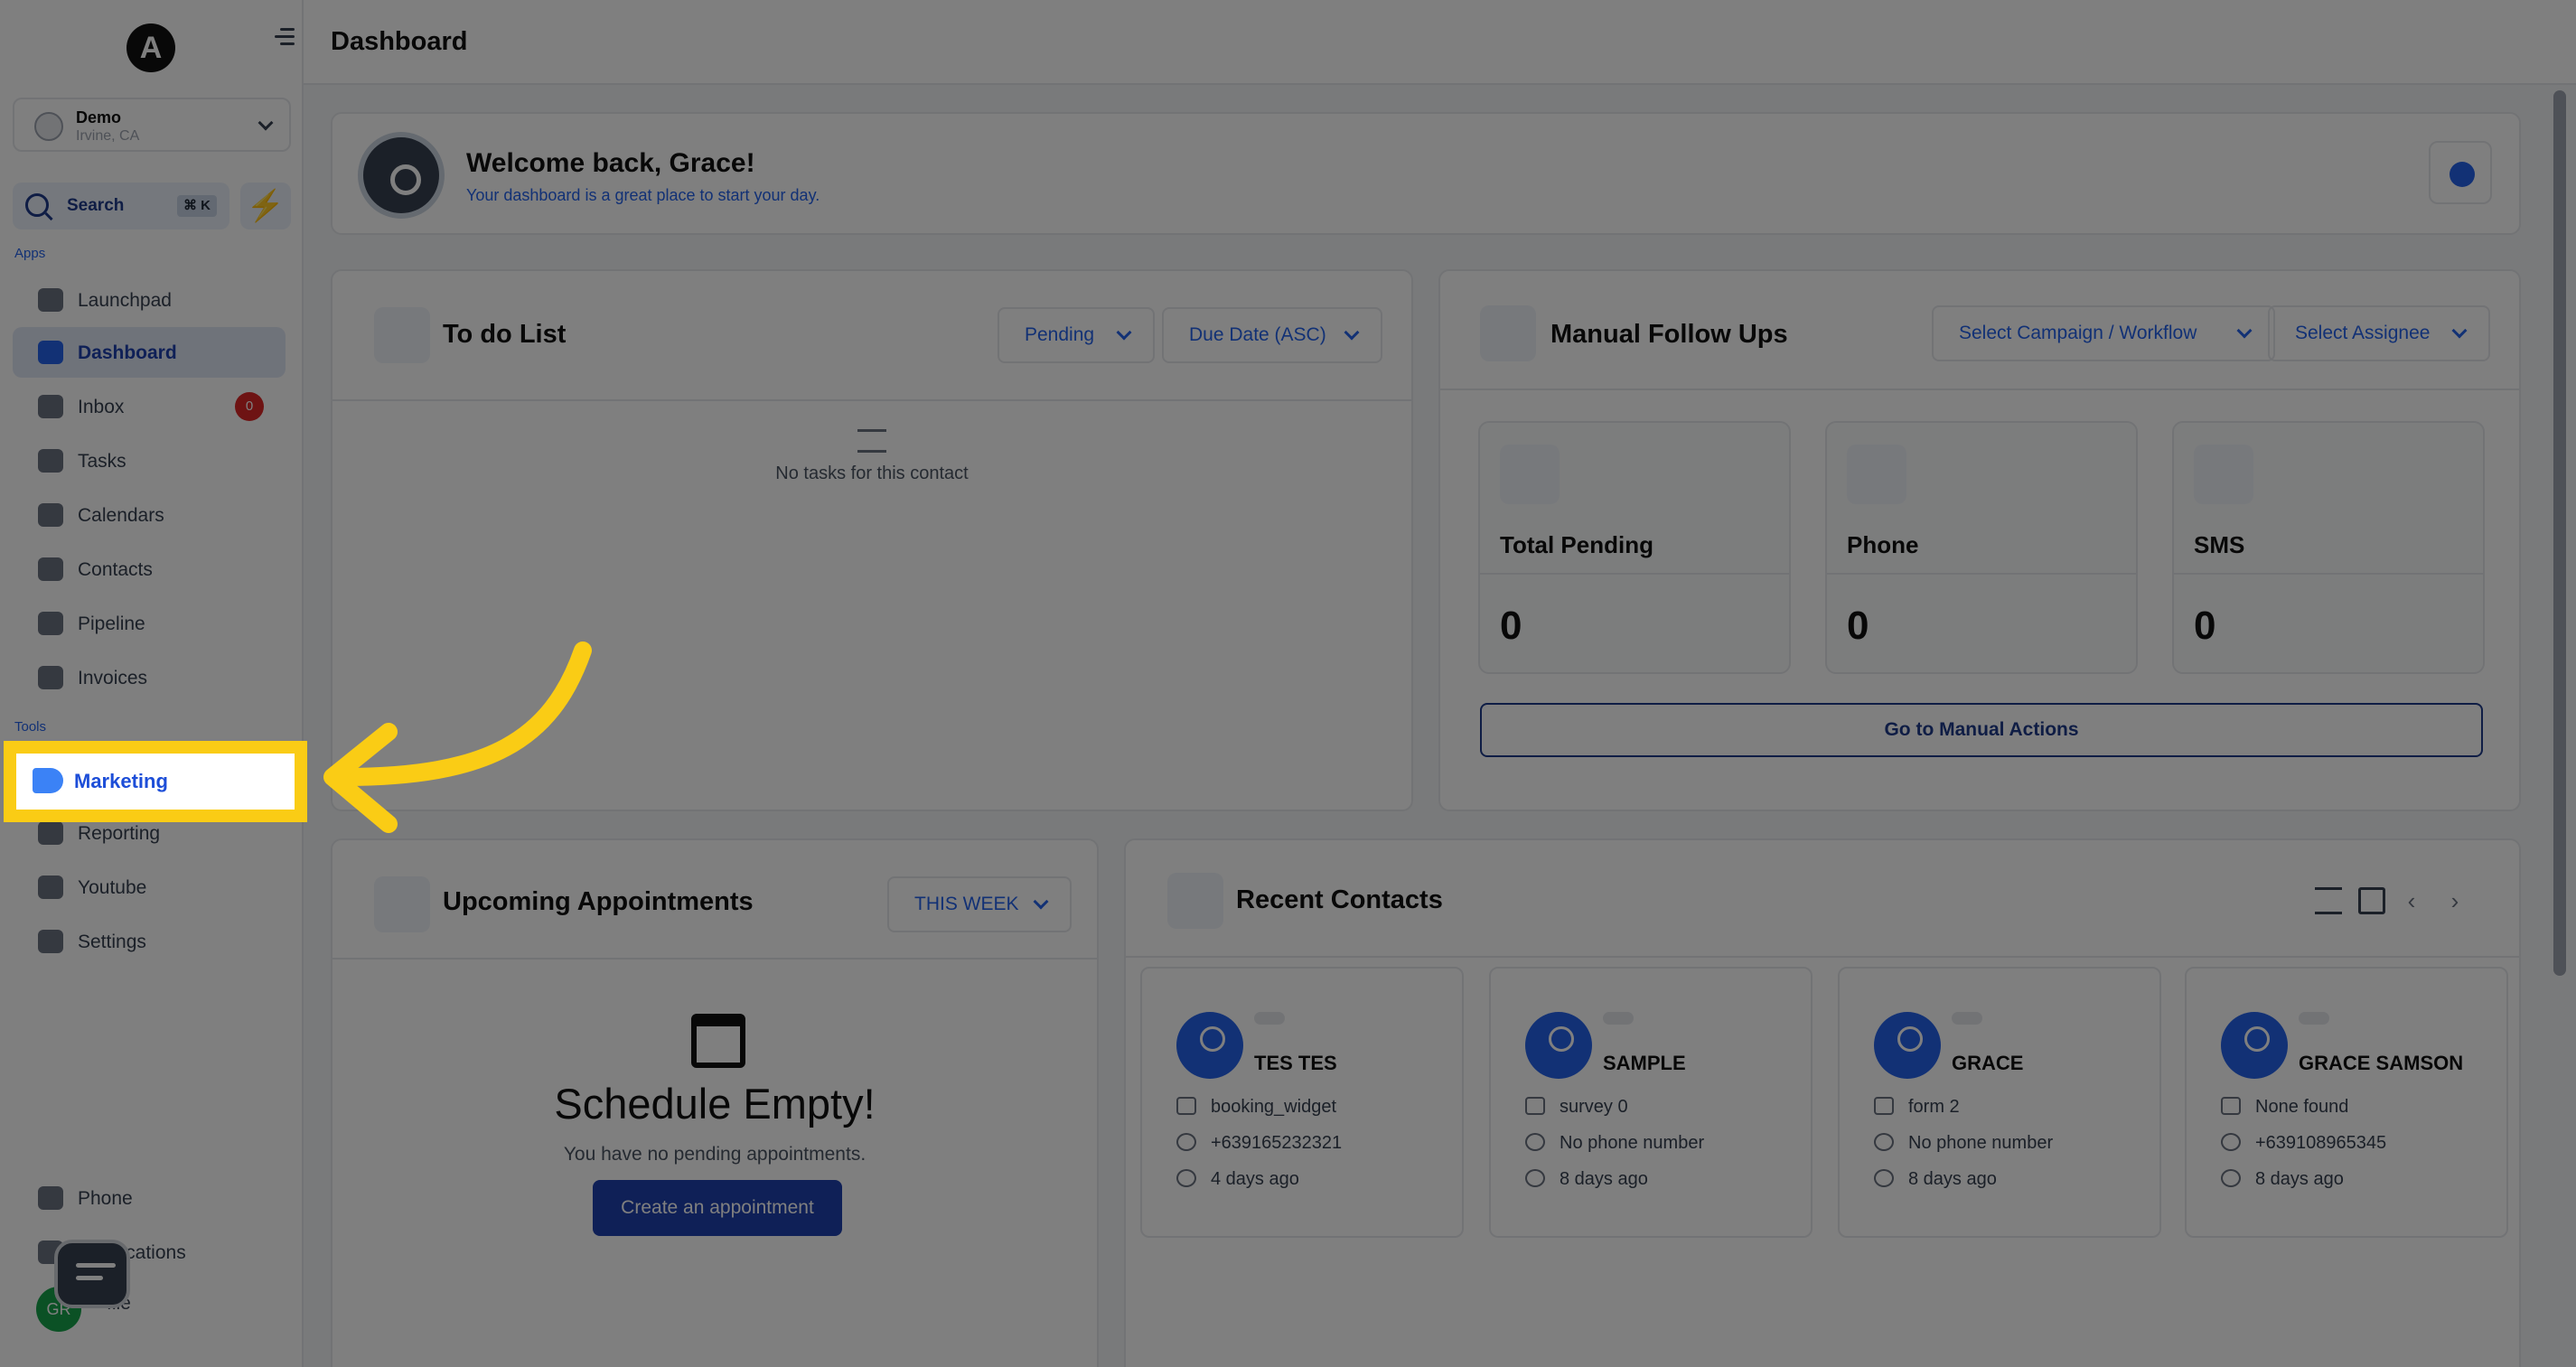 The width and height of the screenshot is (2576, 1367). Describe the element at coordinates (2303, 1143) in the screenshot. I see `contact-phone: +639108965345` at that location.